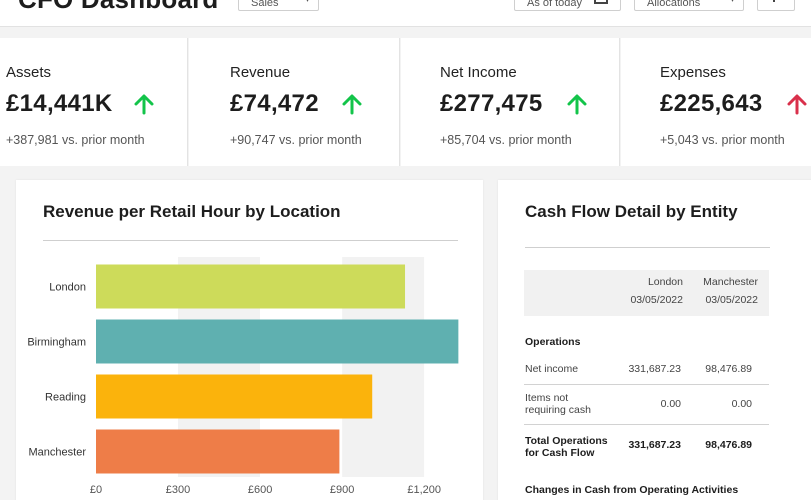 The image size is (811, 500). I want to click on kpi-value: £74,472, so click(274, 103).